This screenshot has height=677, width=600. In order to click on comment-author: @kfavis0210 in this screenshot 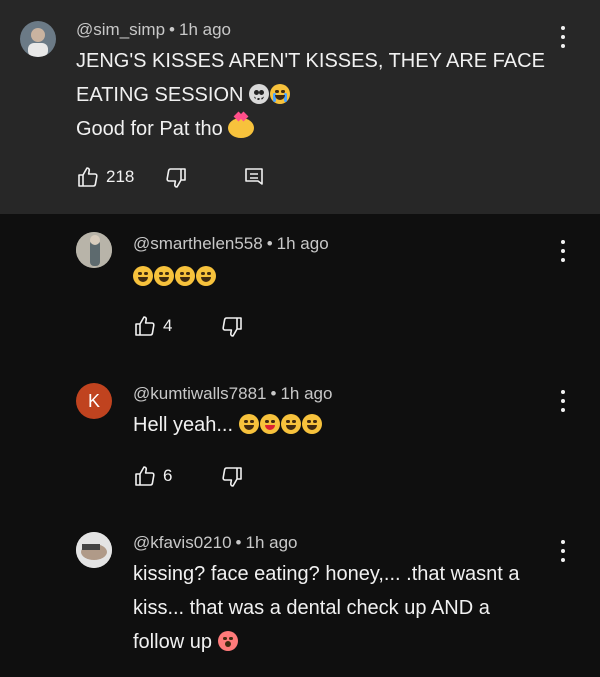, I will do `click(182, 542)`.